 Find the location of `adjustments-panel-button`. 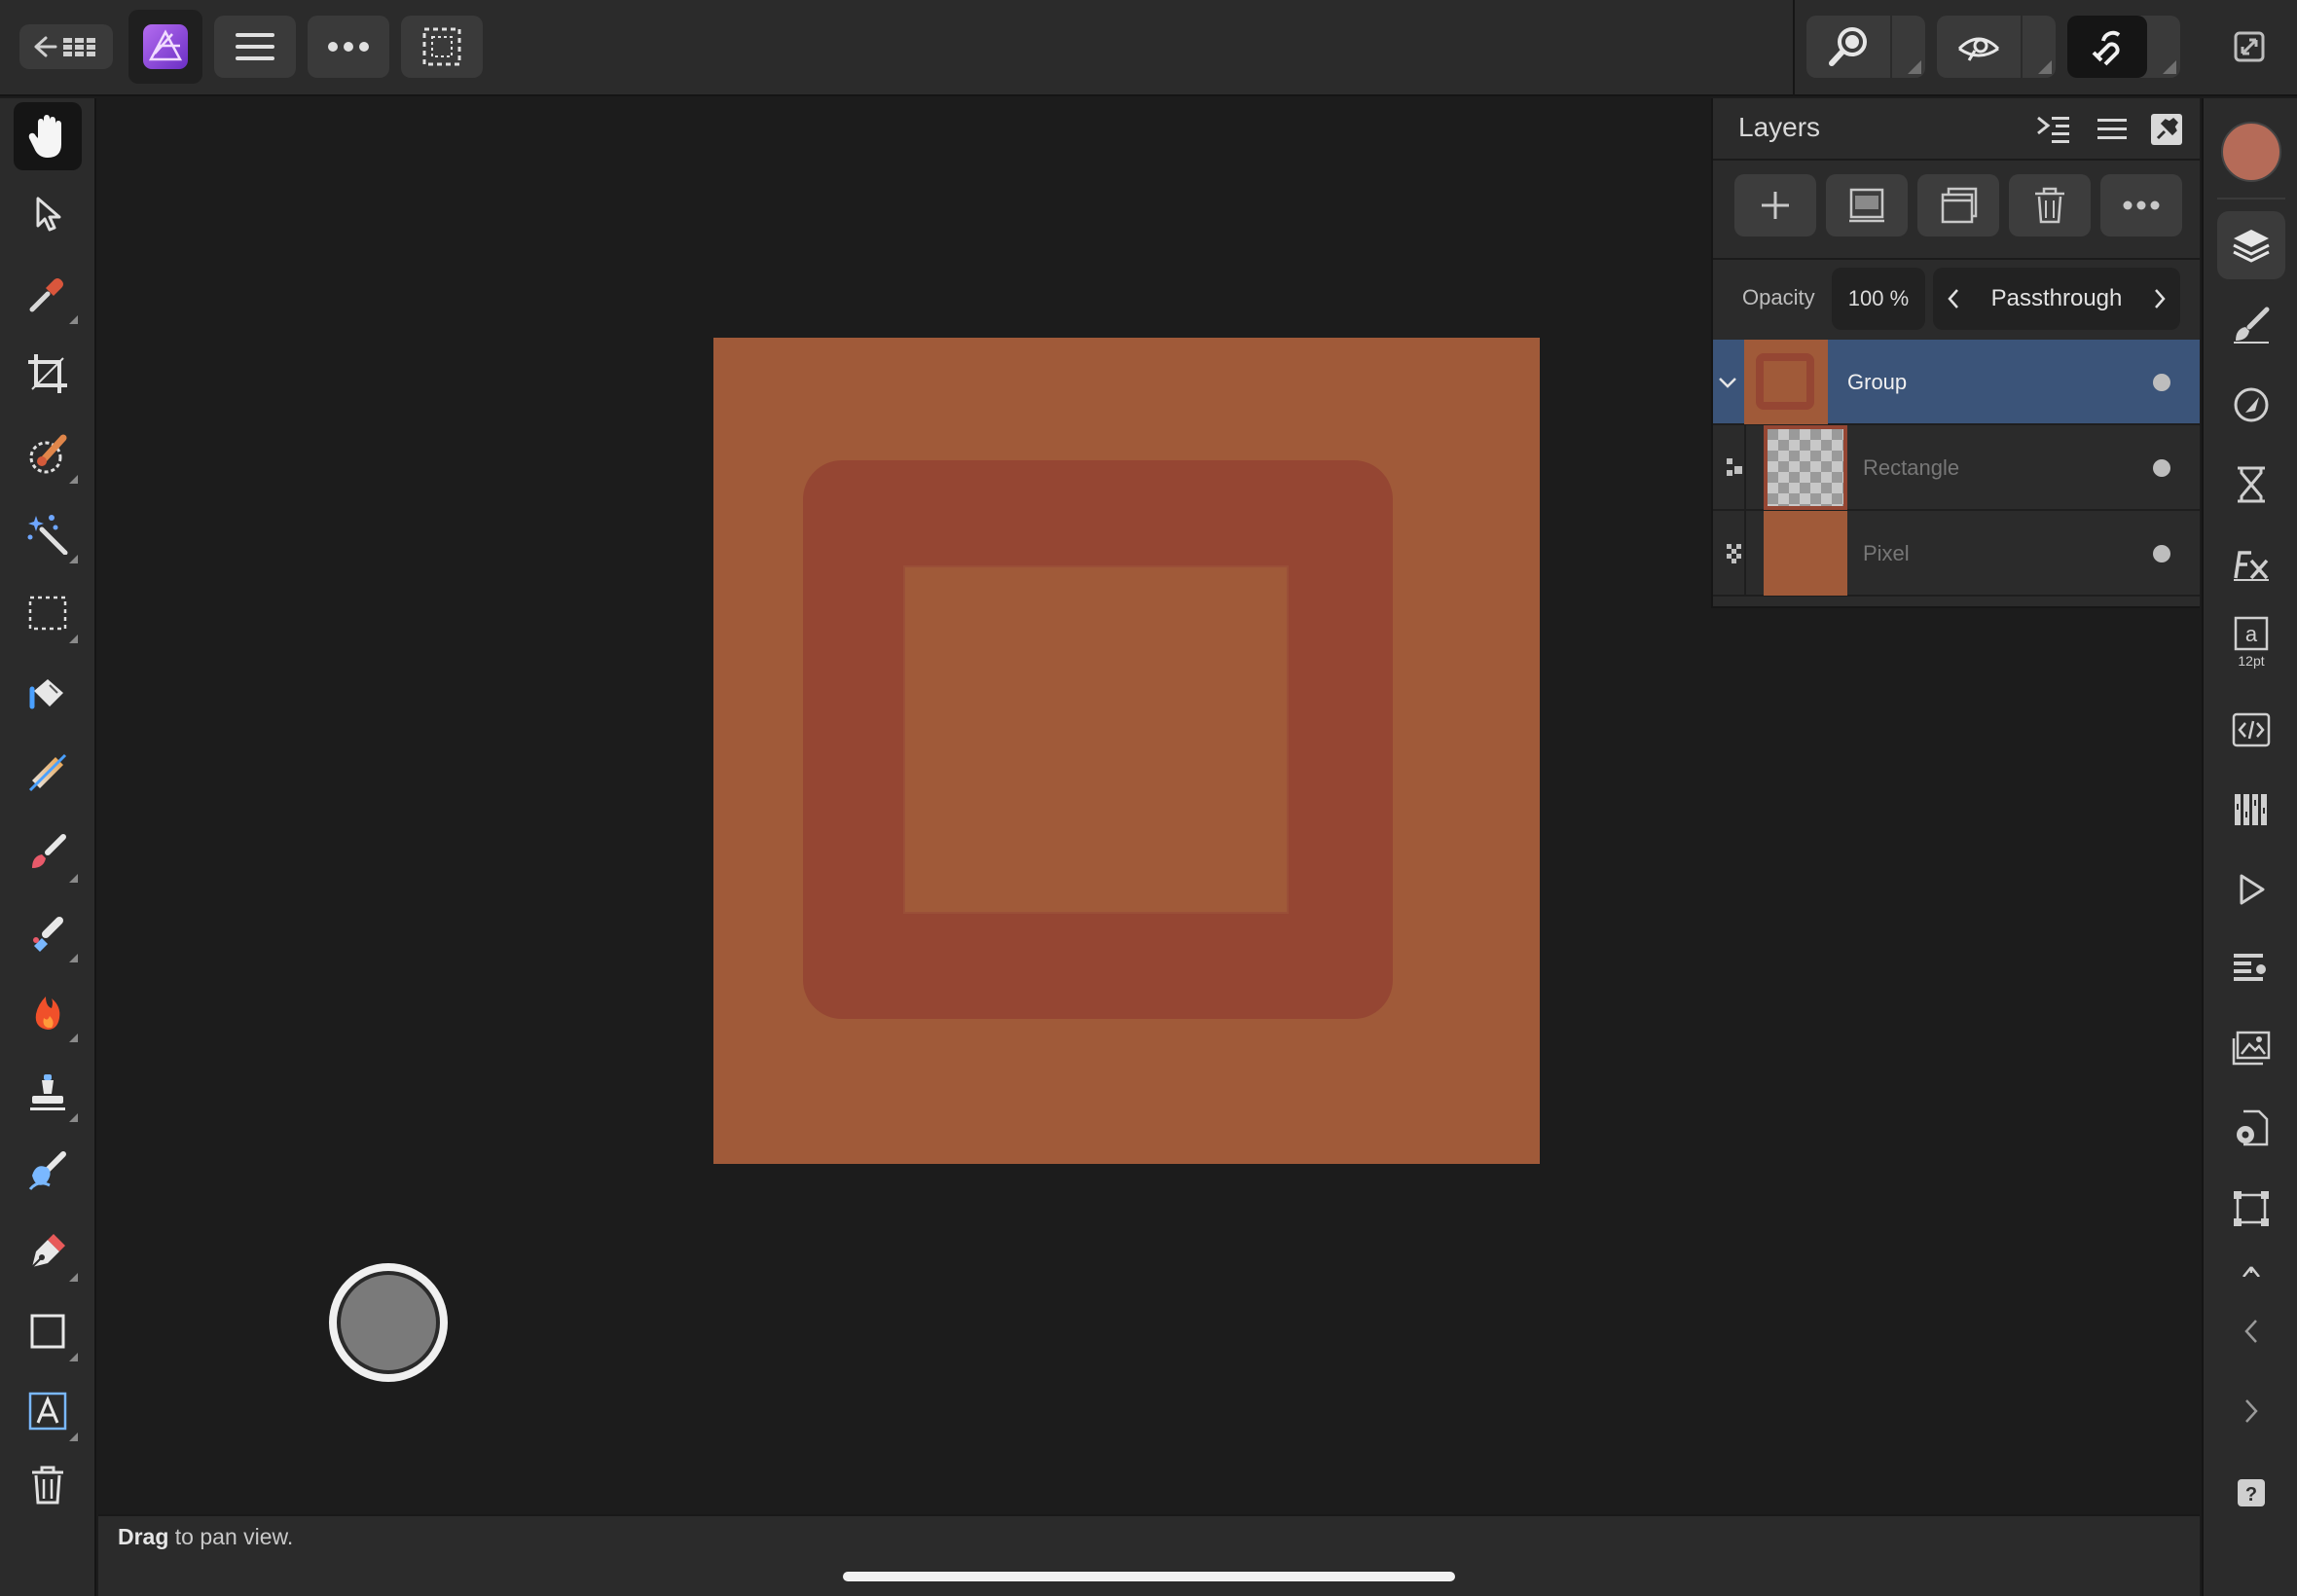

adjustments-panel-button is located at coordinates (2251, 405).